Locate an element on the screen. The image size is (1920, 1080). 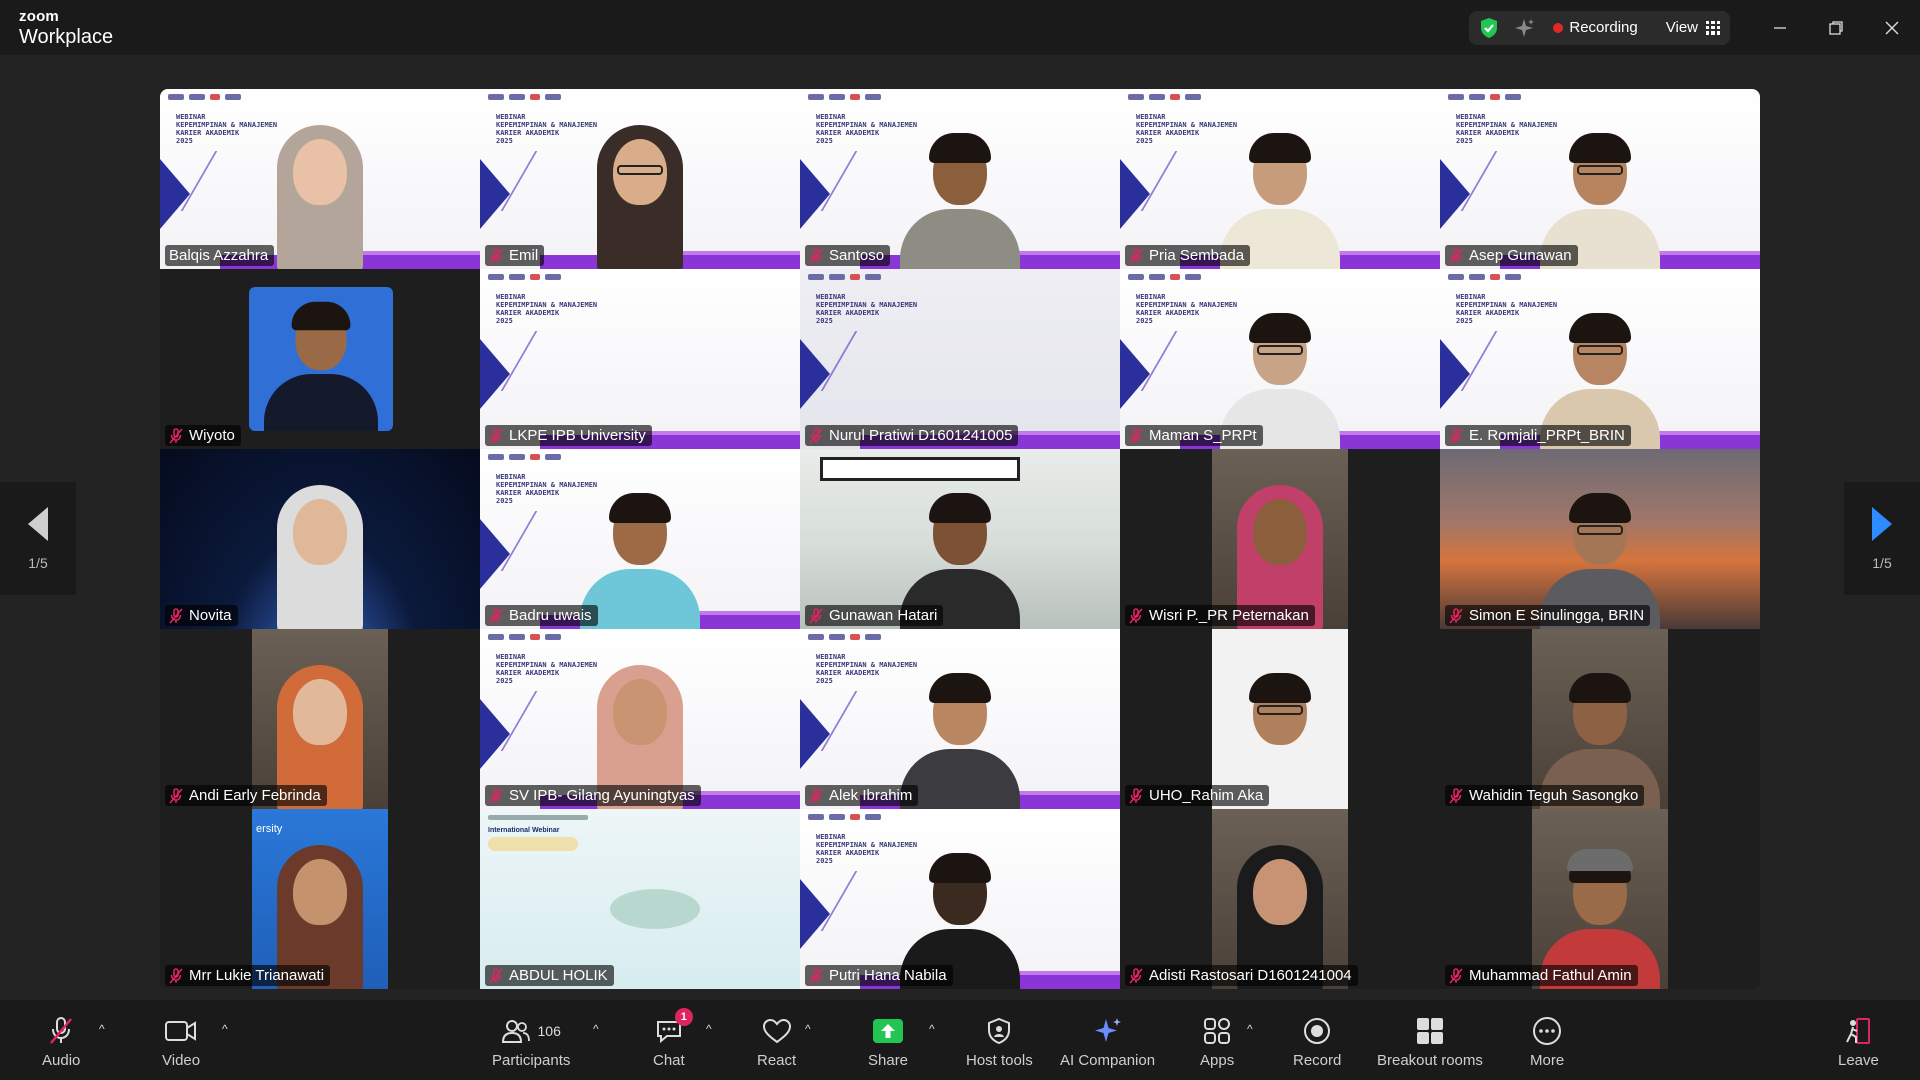
participant-tile: ersity Mrr Lukie Trianawati is located at coordinates (320, 899).